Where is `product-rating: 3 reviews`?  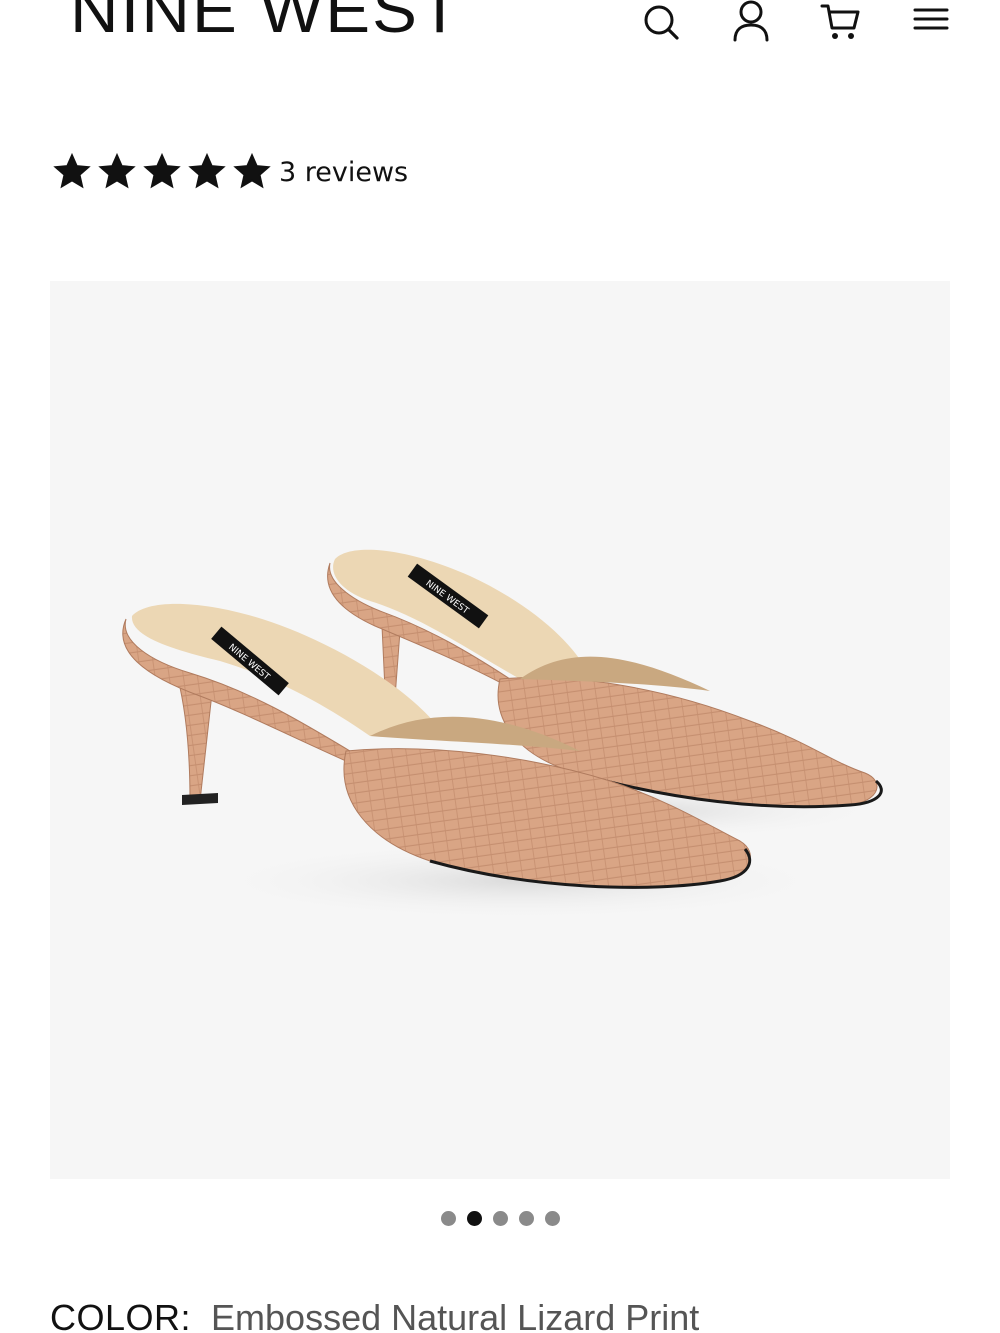
product-rating: 3 reviews is located at coordinates (230, 172).